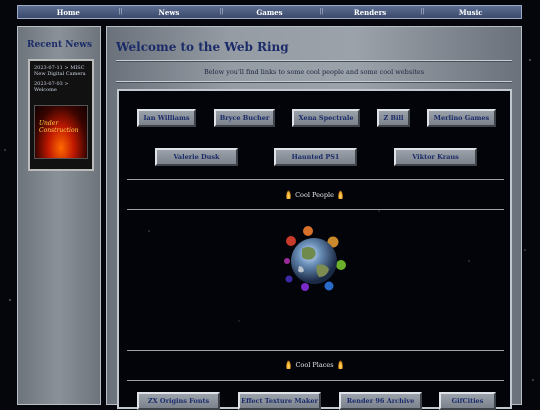  I want to click on nav-news: News, so click(169, 12).